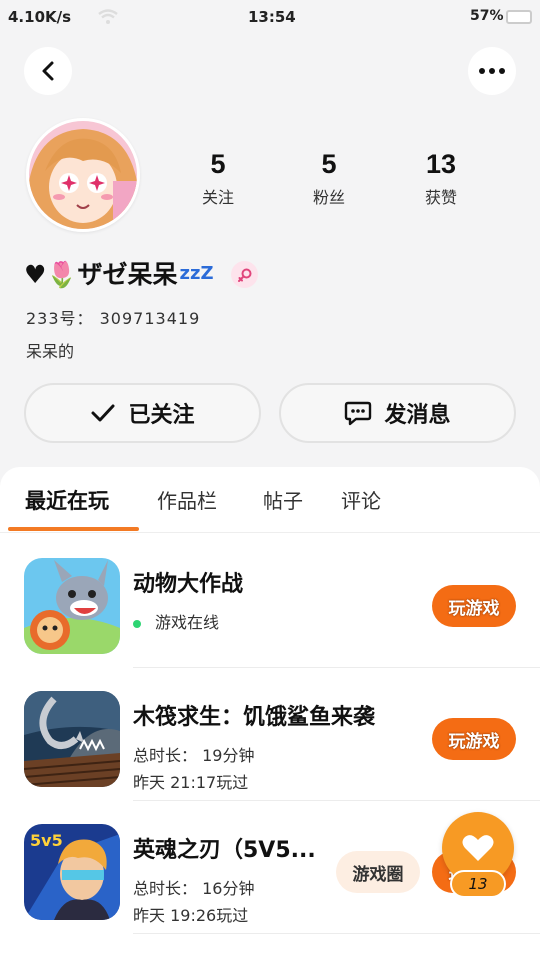  What do you see at coordinates (50, 351) in the screenshot?
I see `bio: 呆呆的` at bounding box center [50, 351].